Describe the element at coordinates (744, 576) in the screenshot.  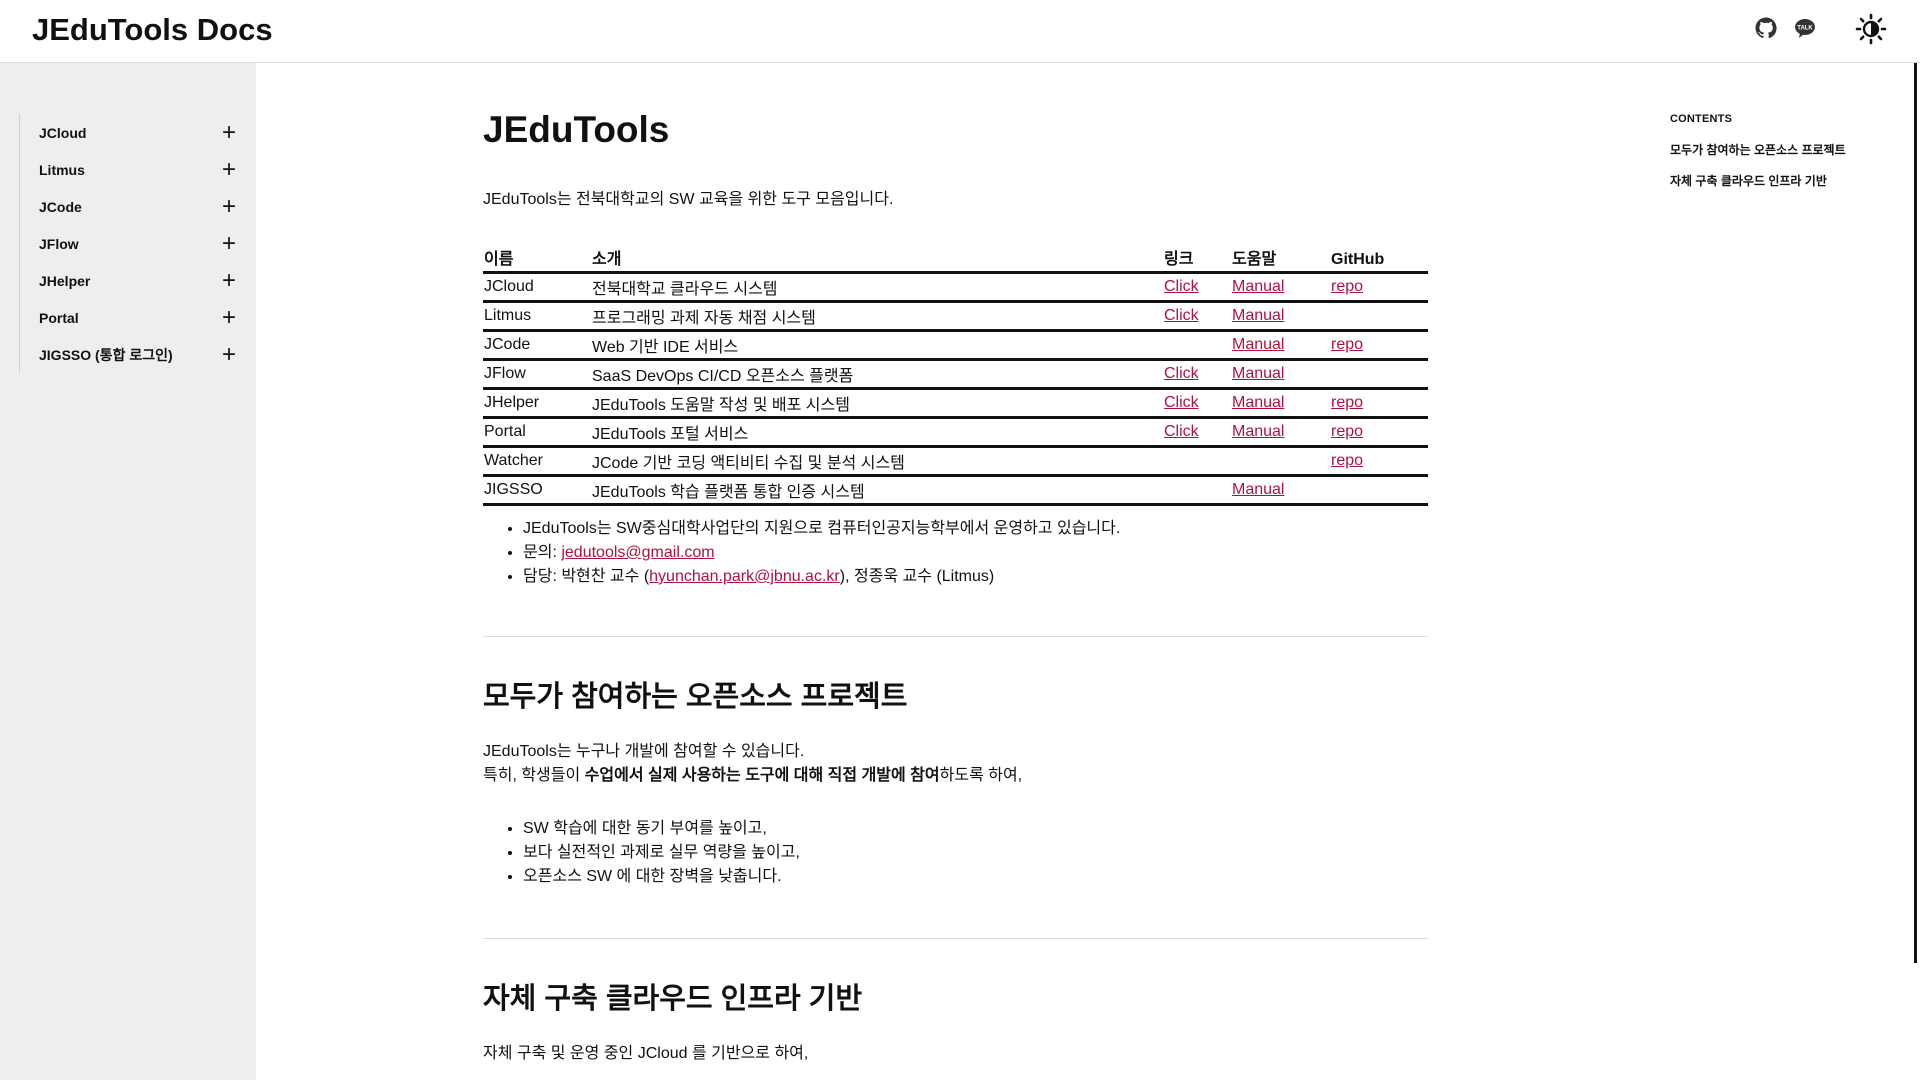
I see `manager-email-link: hyunchan.park@jbnu.ac.kr` at that location.